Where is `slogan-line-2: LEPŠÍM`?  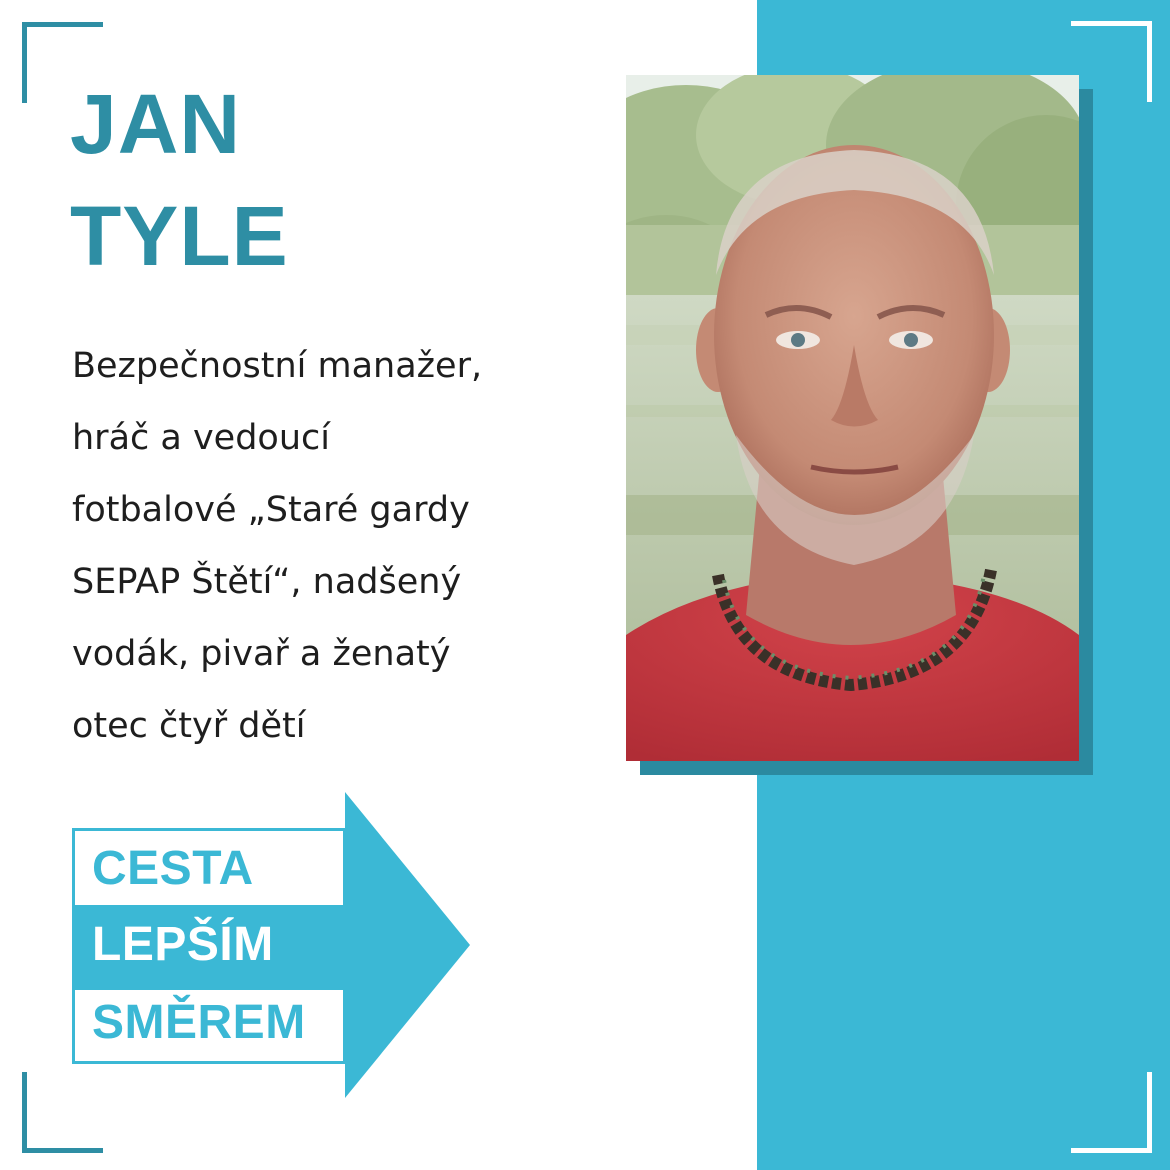
slogan-line-2: LEPŠÍM is located at coordinates (183, 944).